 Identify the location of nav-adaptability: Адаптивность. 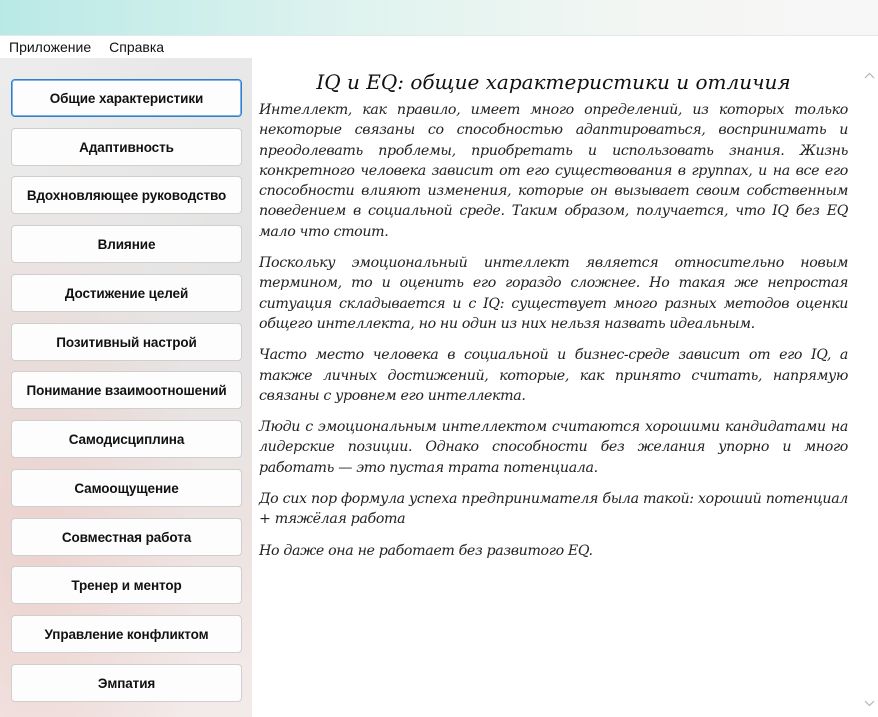
(126, 147).